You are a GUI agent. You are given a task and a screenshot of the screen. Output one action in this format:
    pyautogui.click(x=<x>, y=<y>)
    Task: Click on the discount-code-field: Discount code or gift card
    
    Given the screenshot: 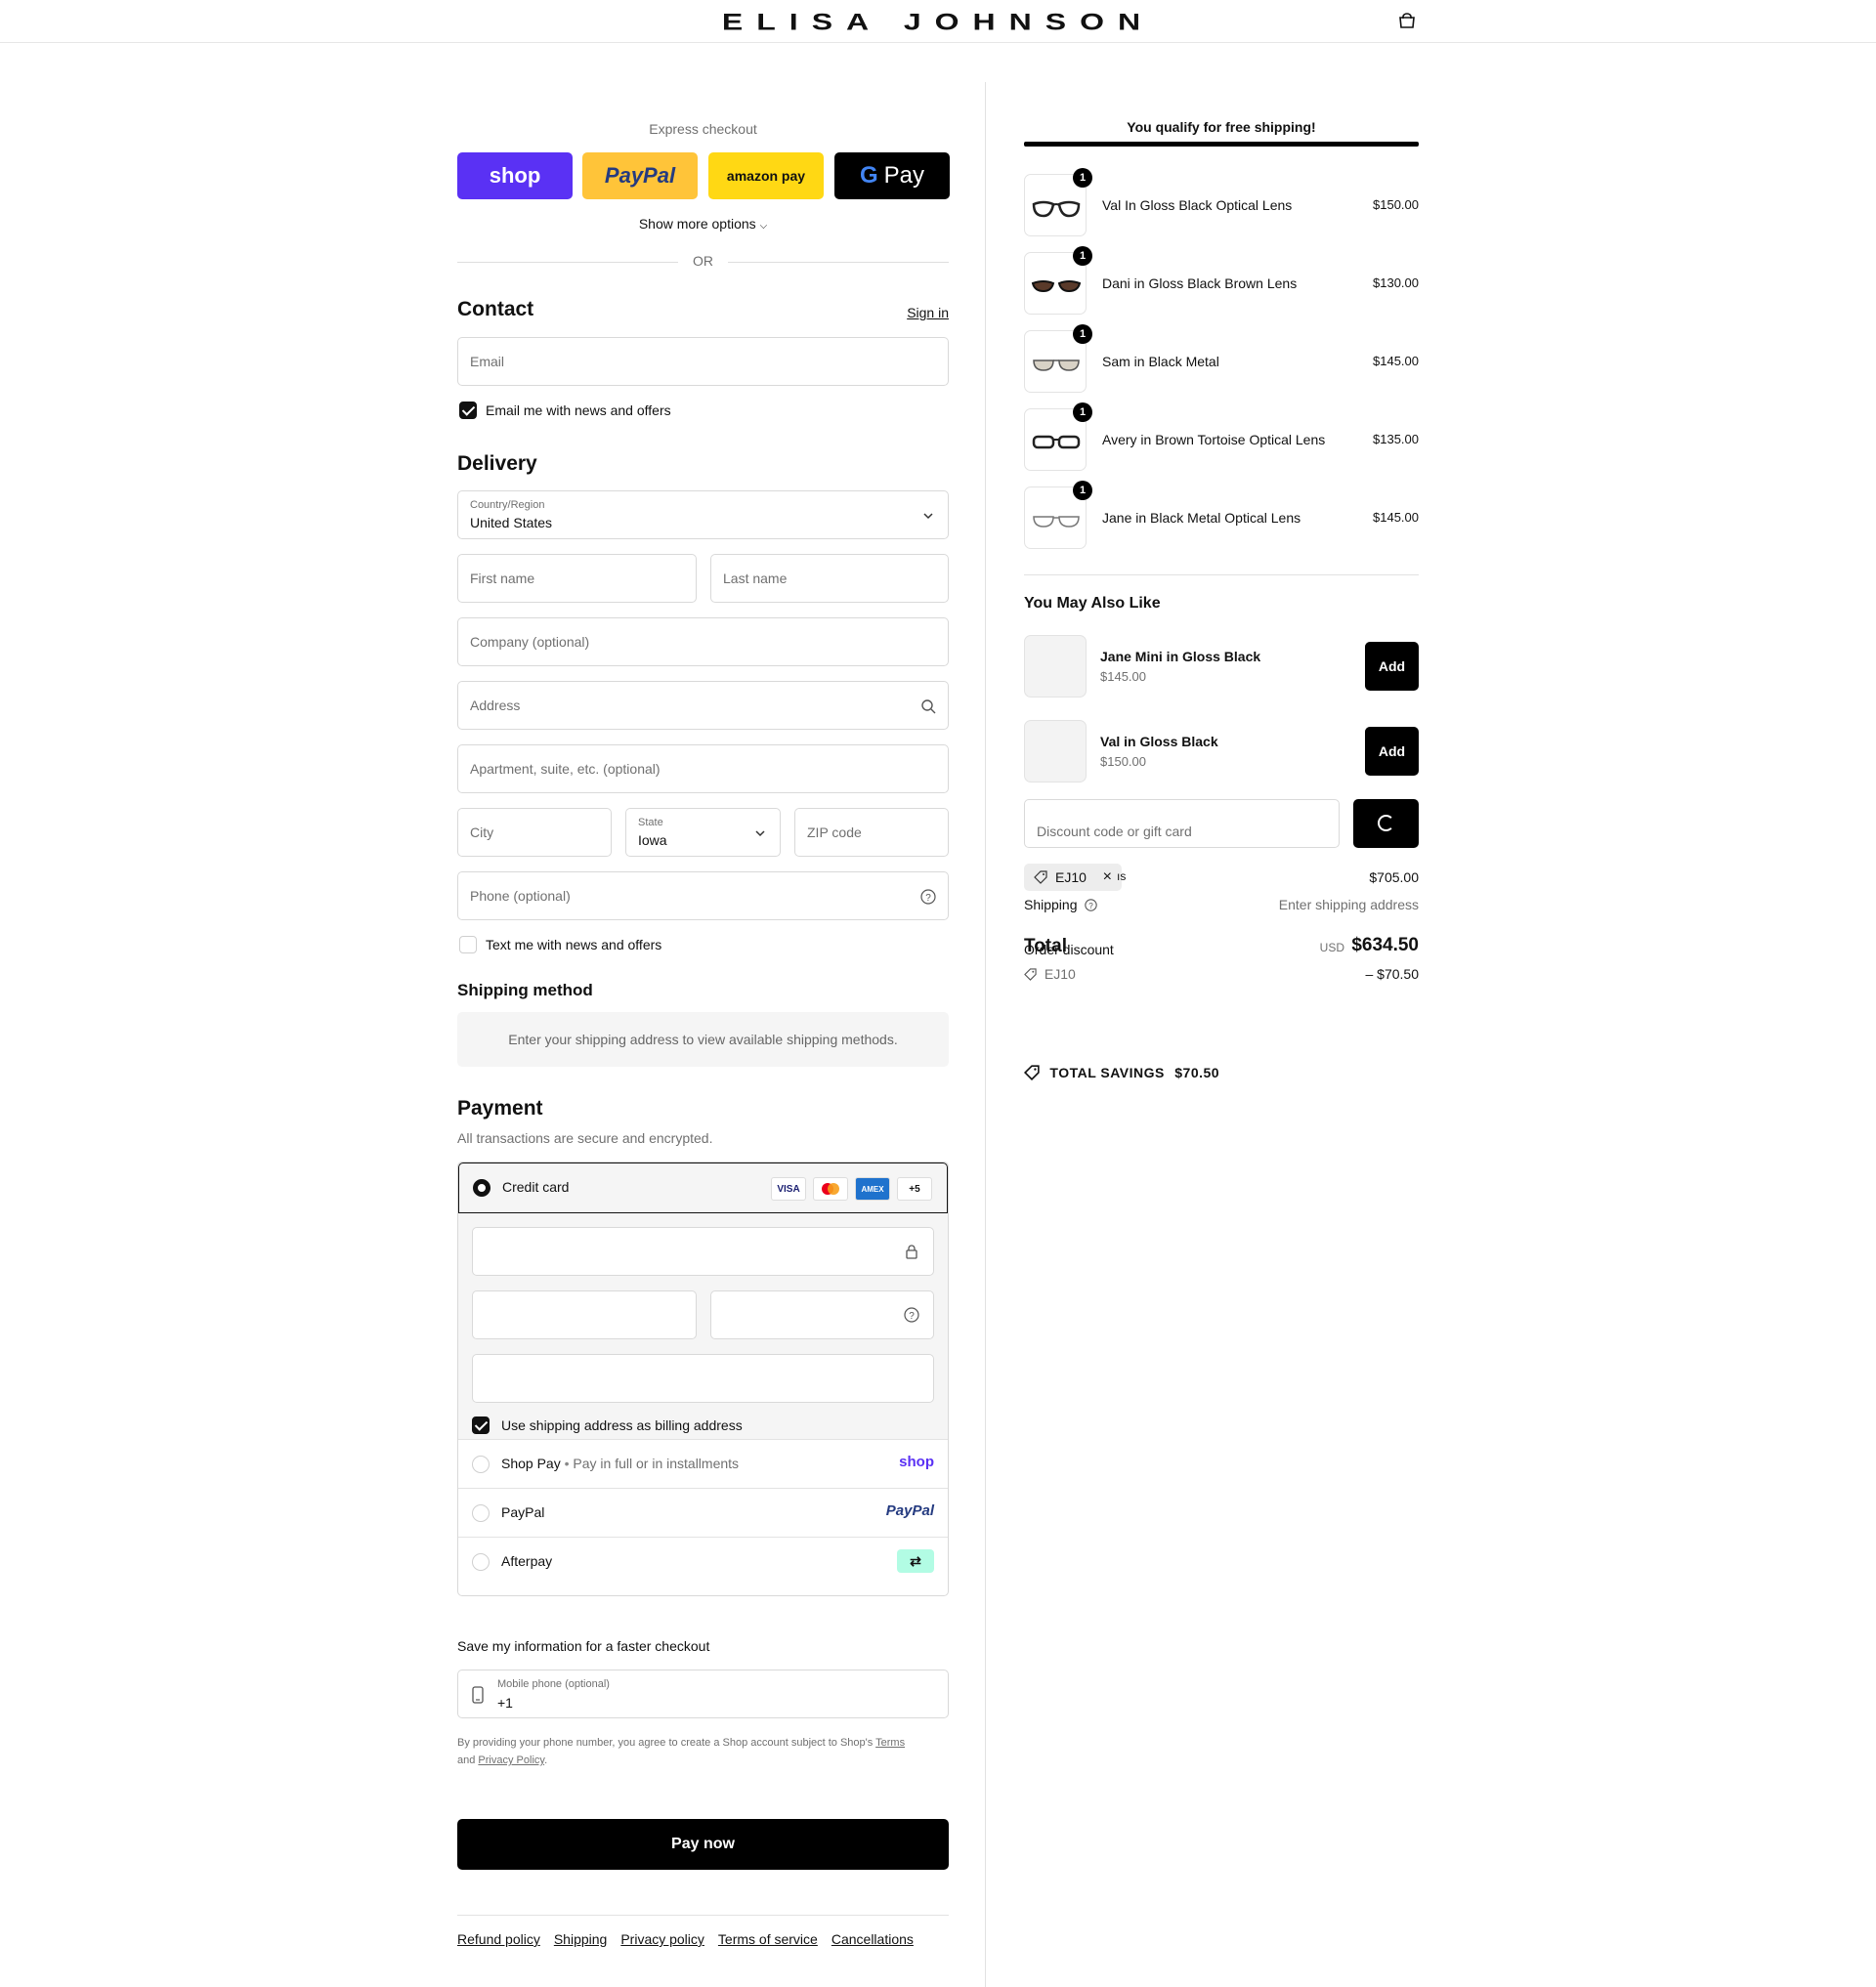 What is the action you would take?
    pyautogui.click(x=1182, y=823)
    